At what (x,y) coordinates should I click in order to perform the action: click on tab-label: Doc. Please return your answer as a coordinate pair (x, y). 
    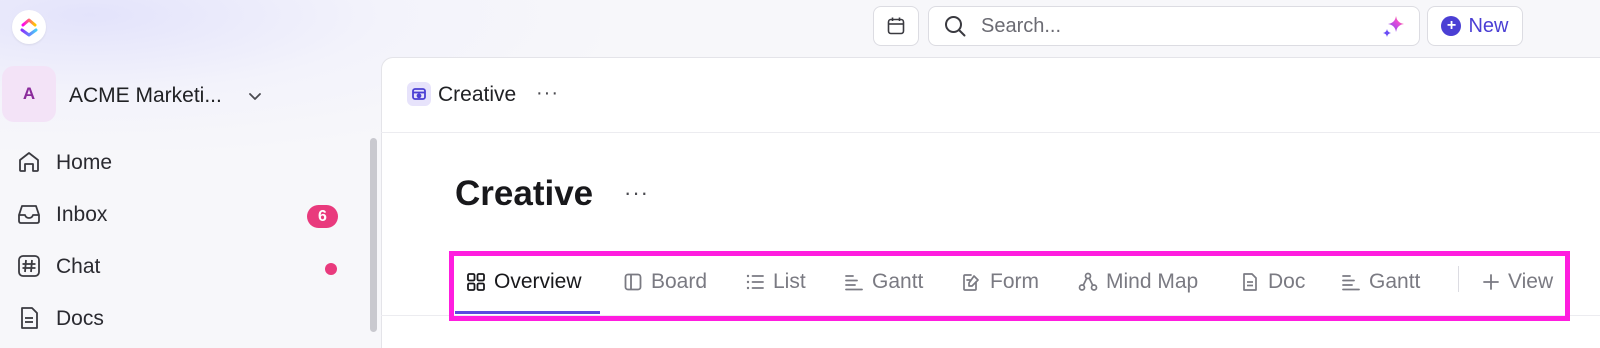
    Looking at the image, I should click on (1287, 281).